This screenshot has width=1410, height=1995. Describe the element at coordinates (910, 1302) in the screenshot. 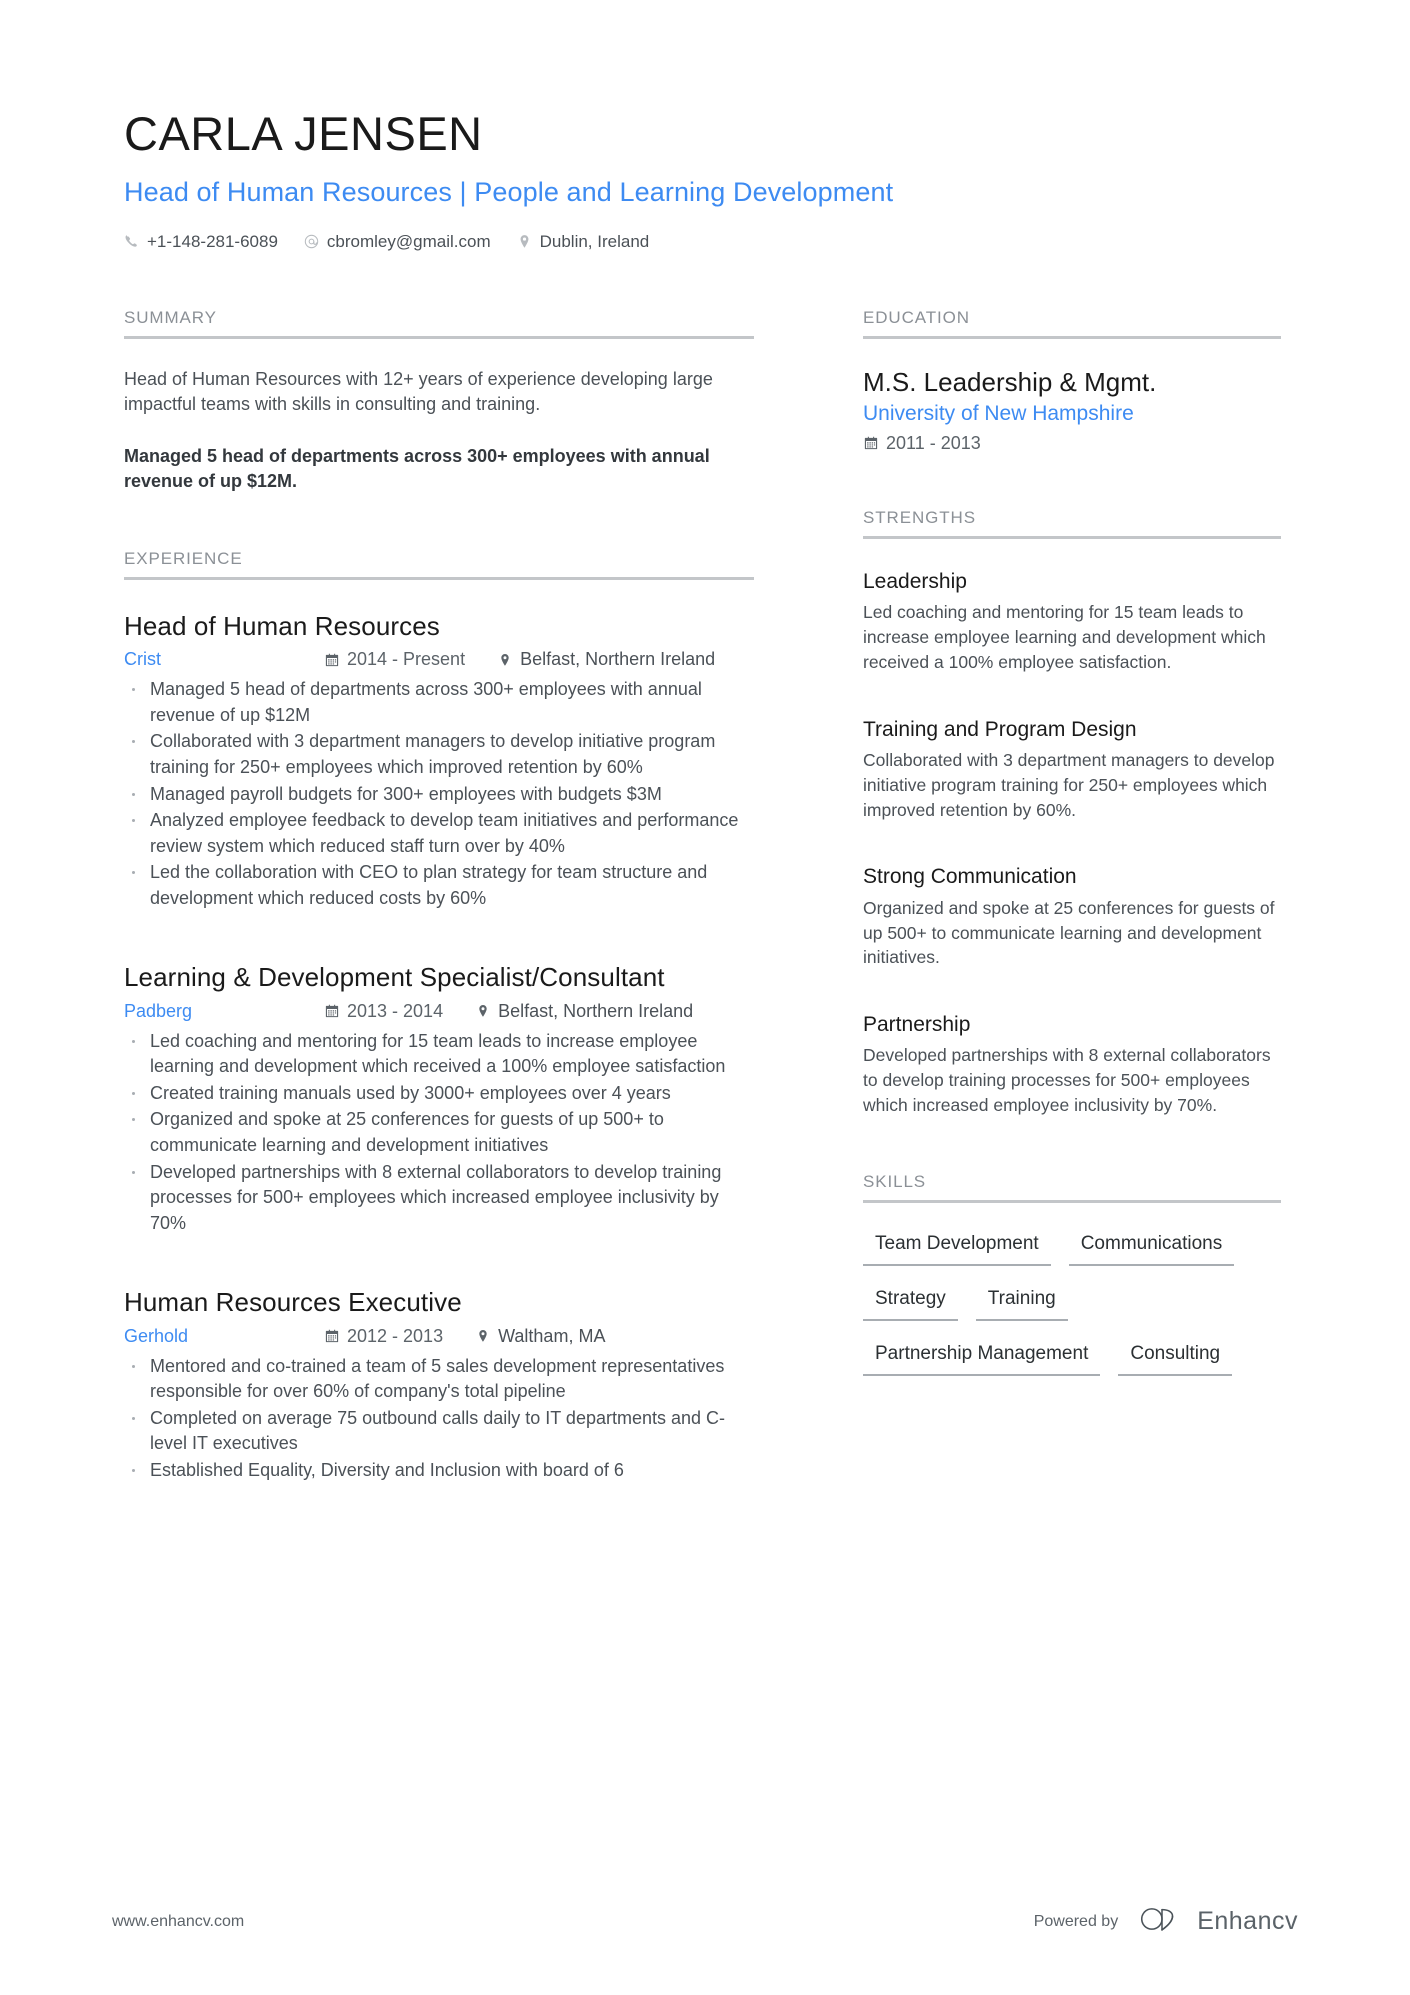

I see `skill-tag: Strategy` at that location.